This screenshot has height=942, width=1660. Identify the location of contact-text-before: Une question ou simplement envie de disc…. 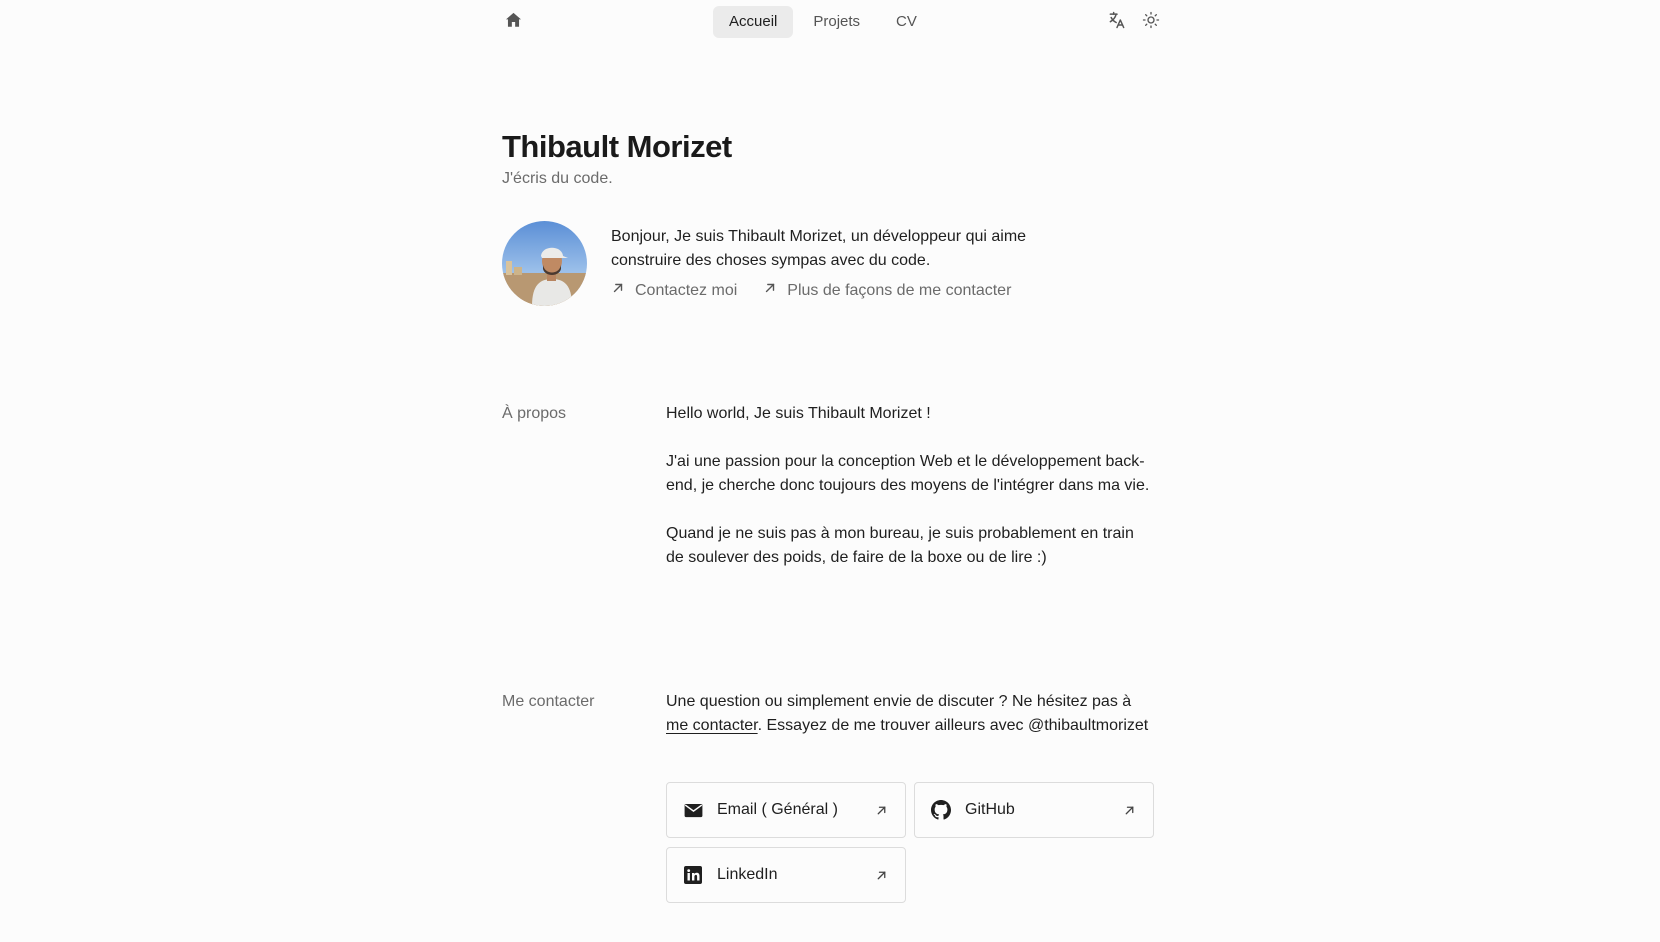
(899, 701).